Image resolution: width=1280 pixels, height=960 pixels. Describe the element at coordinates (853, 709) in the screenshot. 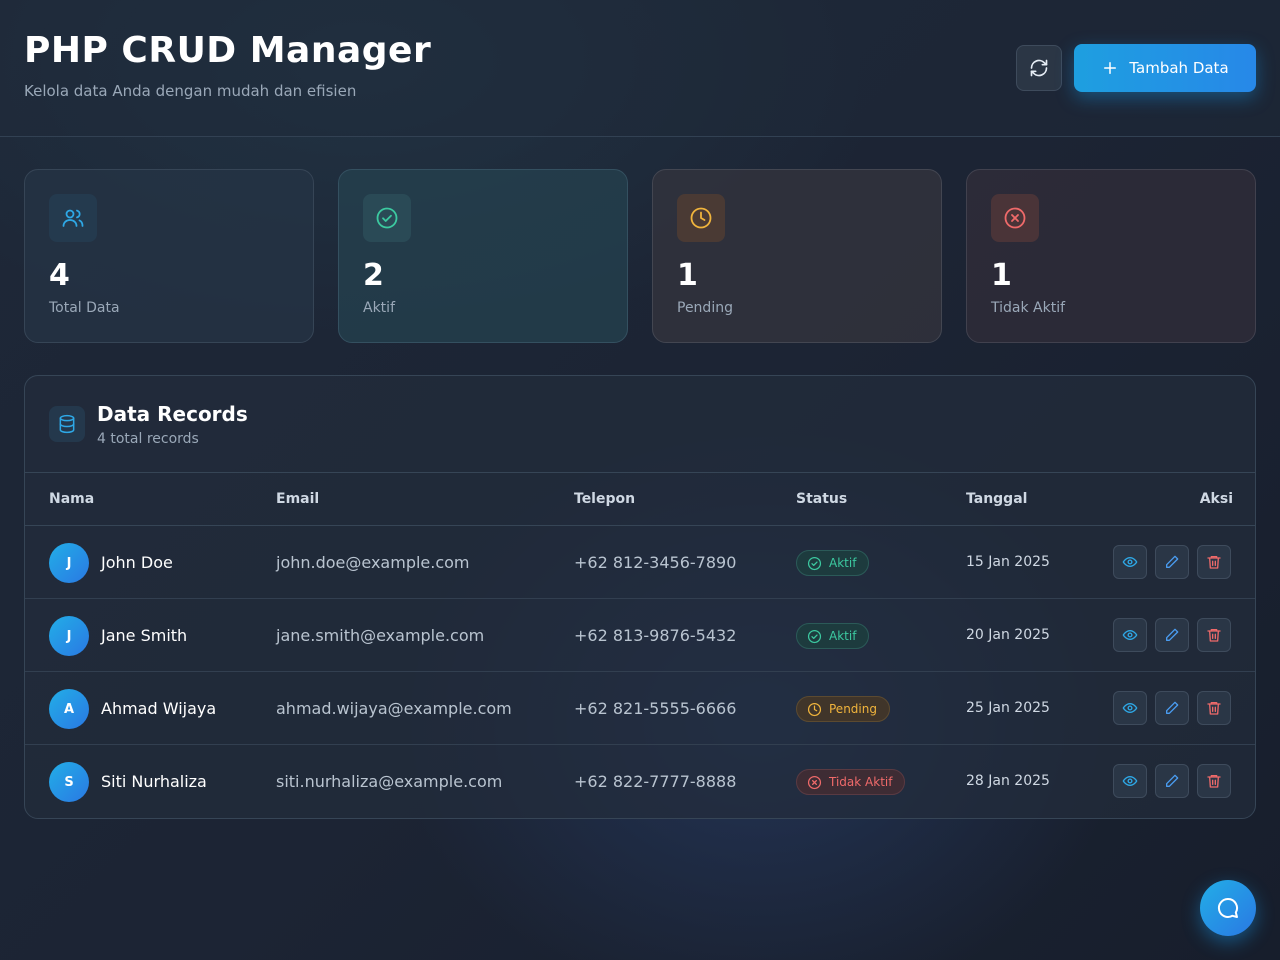

I see `status-label: Pending` at that location.